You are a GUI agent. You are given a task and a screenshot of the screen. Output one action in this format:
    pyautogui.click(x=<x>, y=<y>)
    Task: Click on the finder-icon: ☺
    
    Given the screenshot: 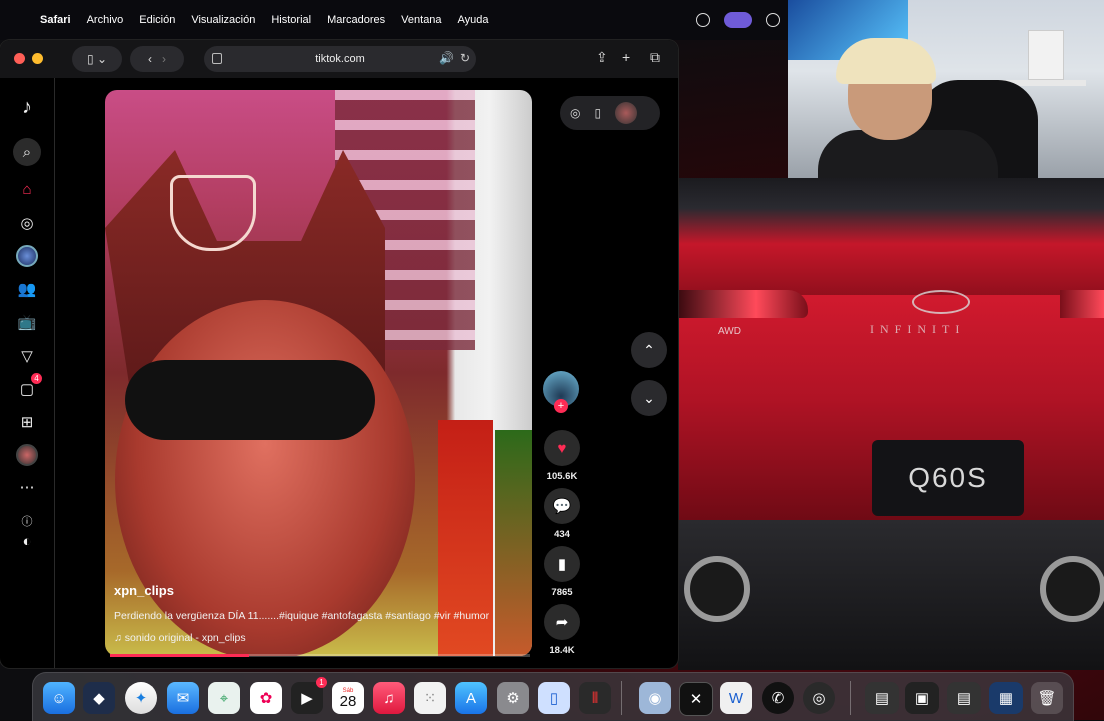 What is the action you would take?
    pyautogui.click(x=59, y=698)
    